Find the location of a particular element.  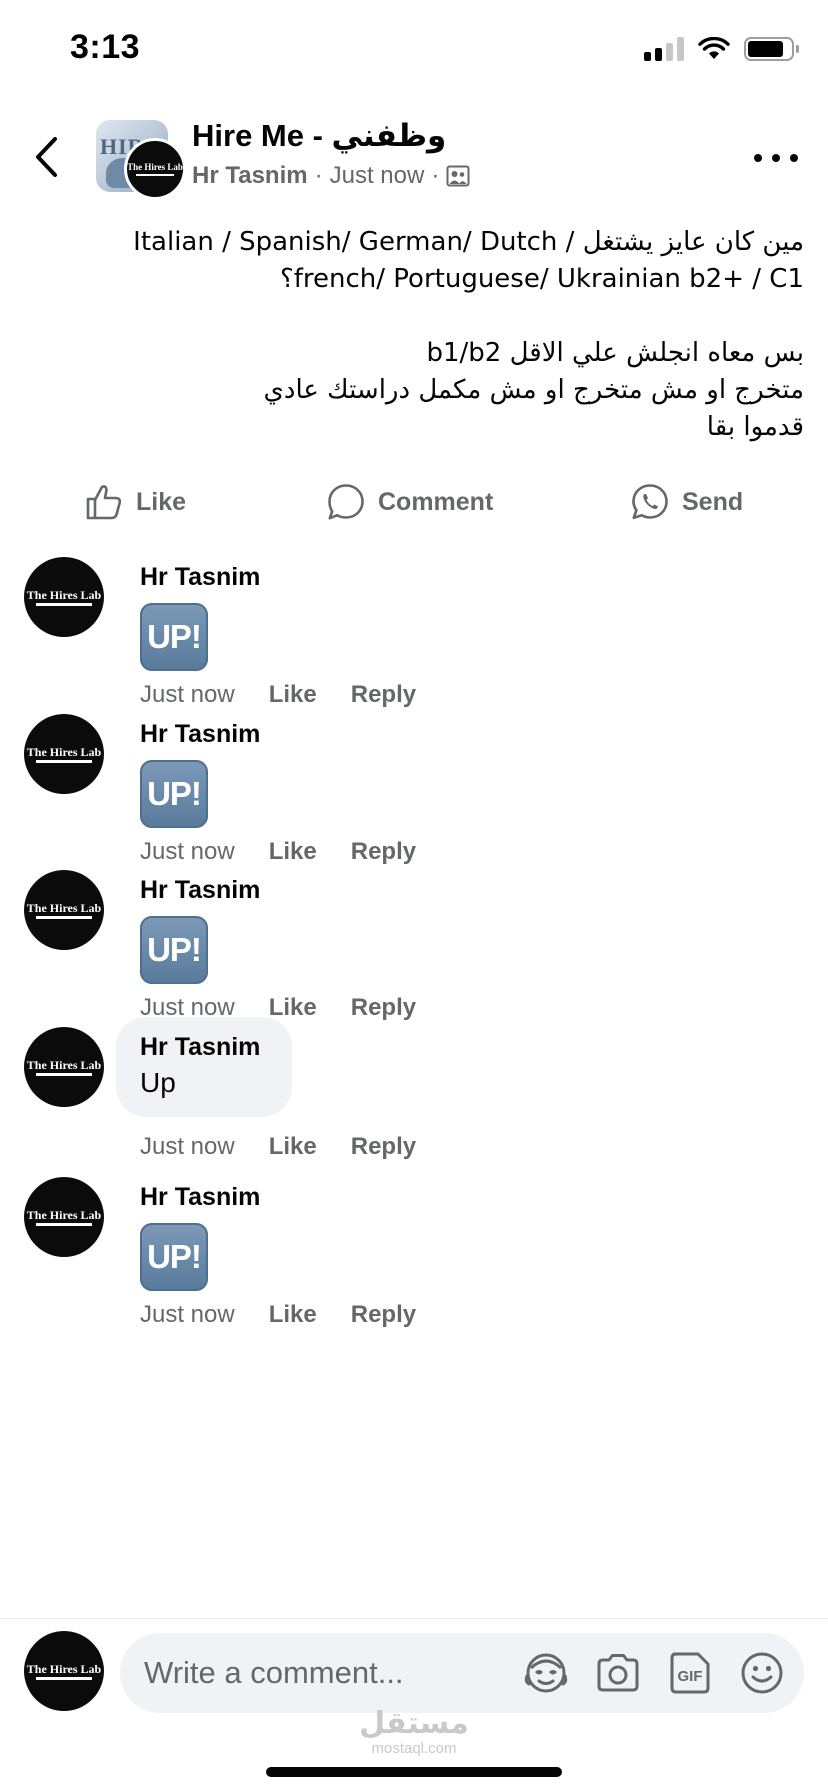

post-body-line: بس معاه انجلش علي الاقل b1/b2 is located at coordinates (615, 353).